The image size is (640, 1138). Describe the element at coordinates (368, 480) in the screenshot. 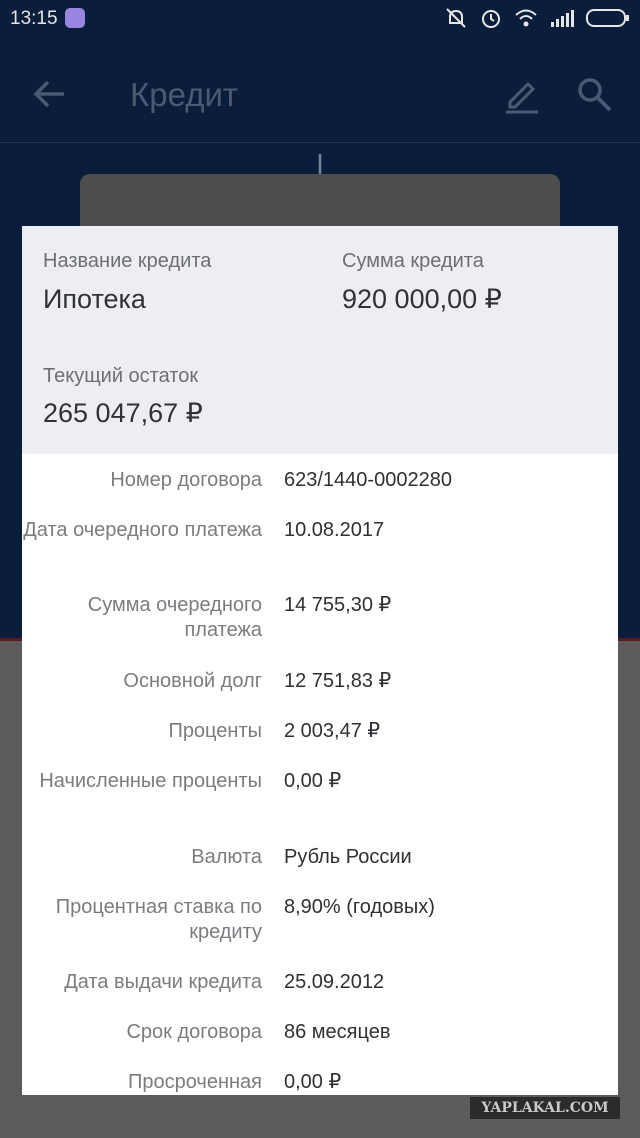

I see `detail-value: 623/1440-0002280` at that location.